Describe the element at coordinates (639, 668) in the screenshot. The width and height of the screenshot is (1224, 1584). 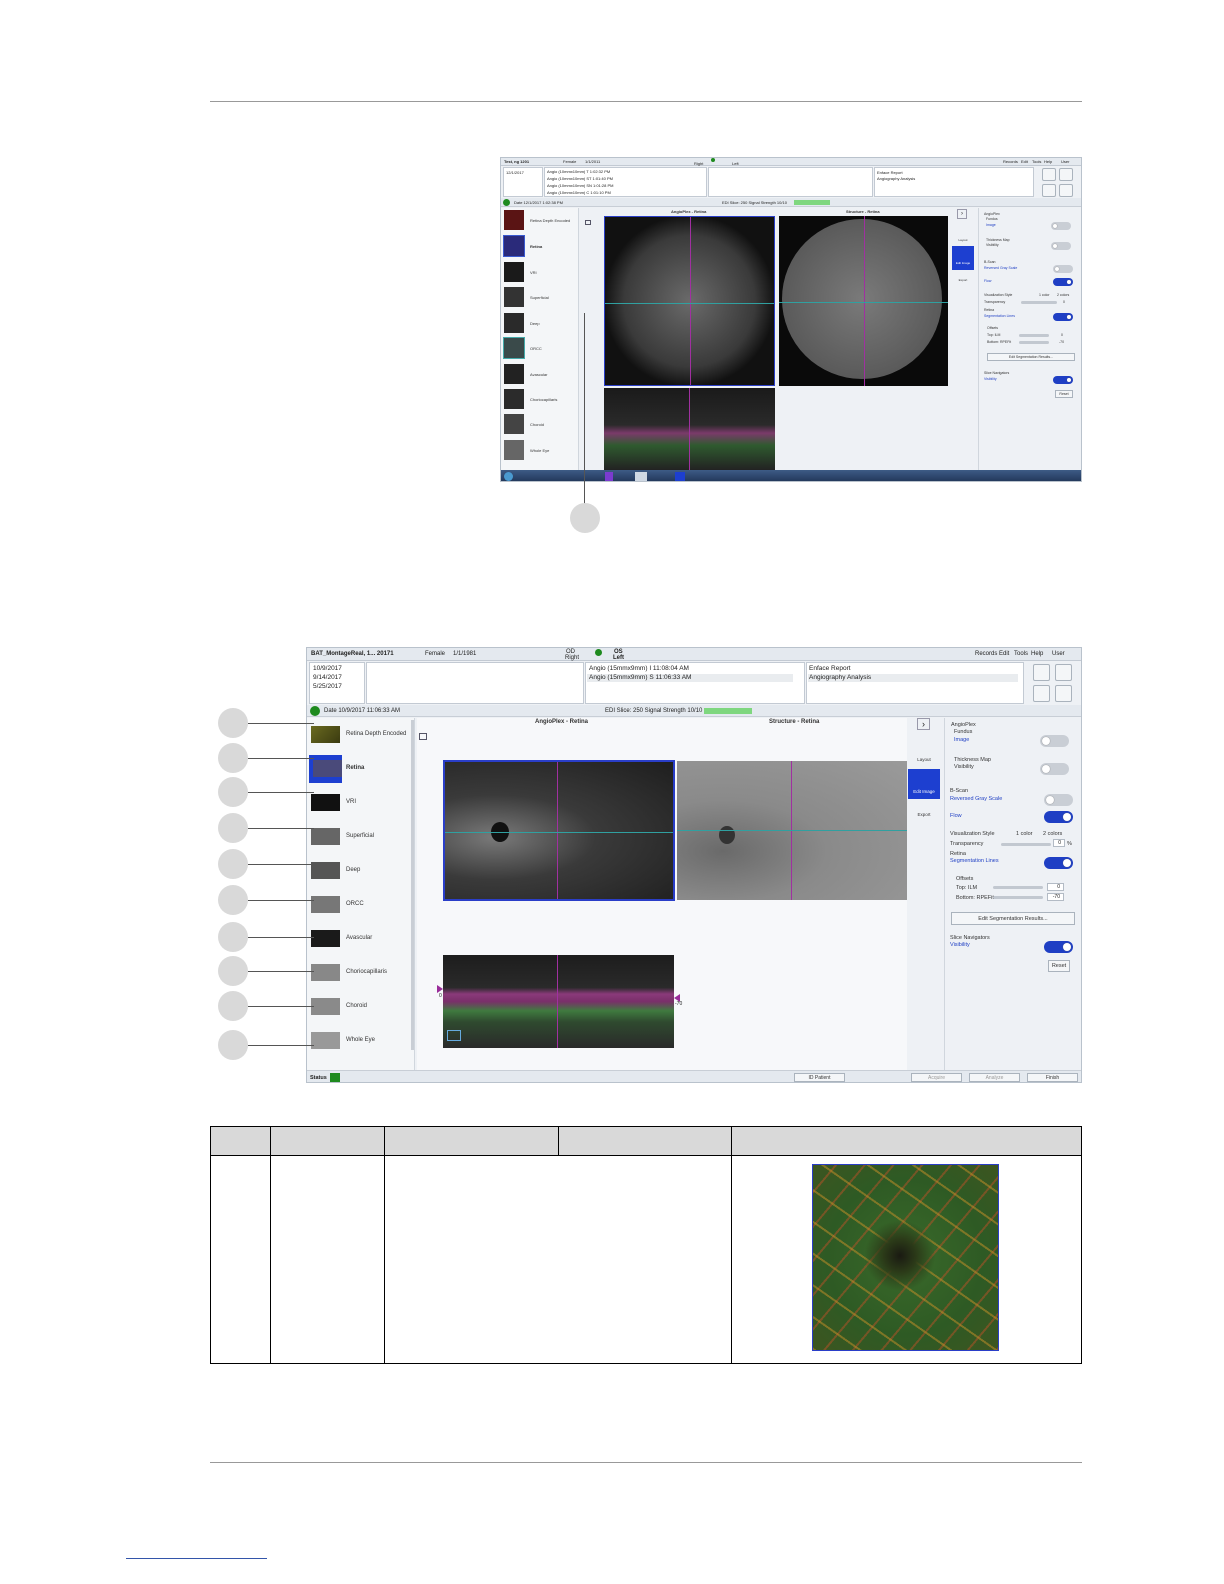
I see `scan-item: Angio (15mmx9mm) I 11:08:04 AM` at that location.